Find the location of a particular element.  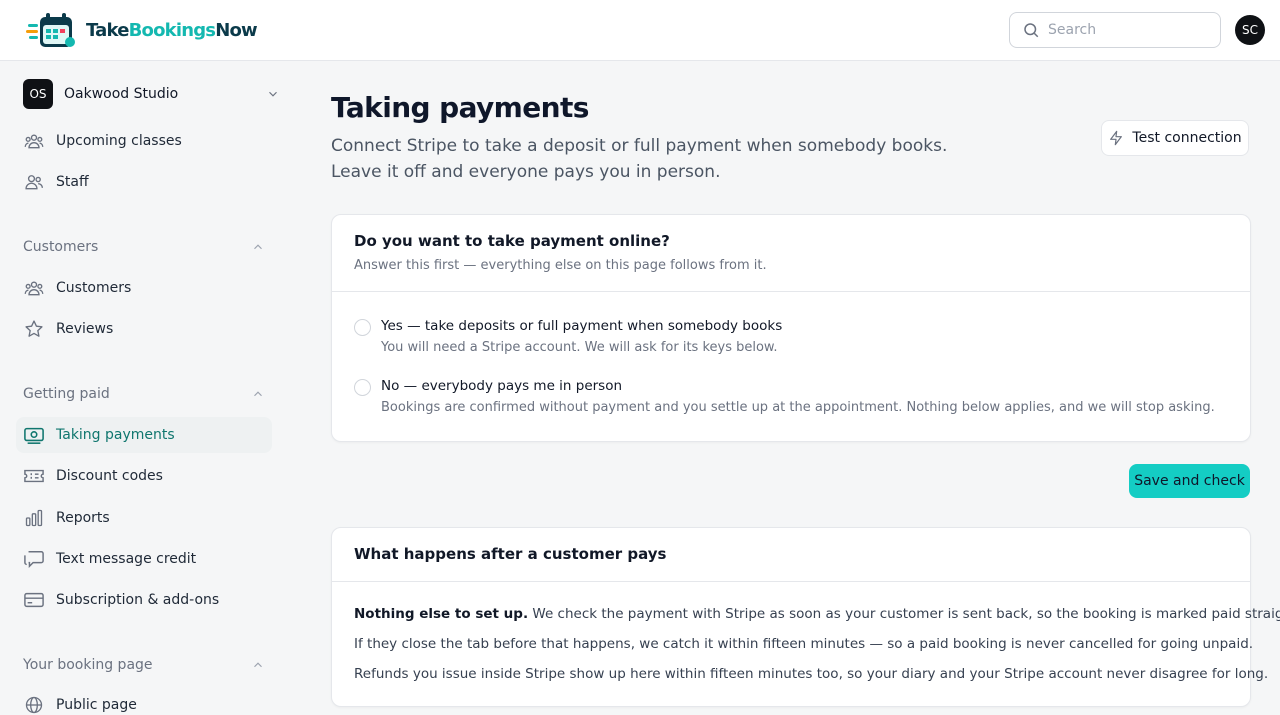

radio-yes is located at coordinates (362, 327).